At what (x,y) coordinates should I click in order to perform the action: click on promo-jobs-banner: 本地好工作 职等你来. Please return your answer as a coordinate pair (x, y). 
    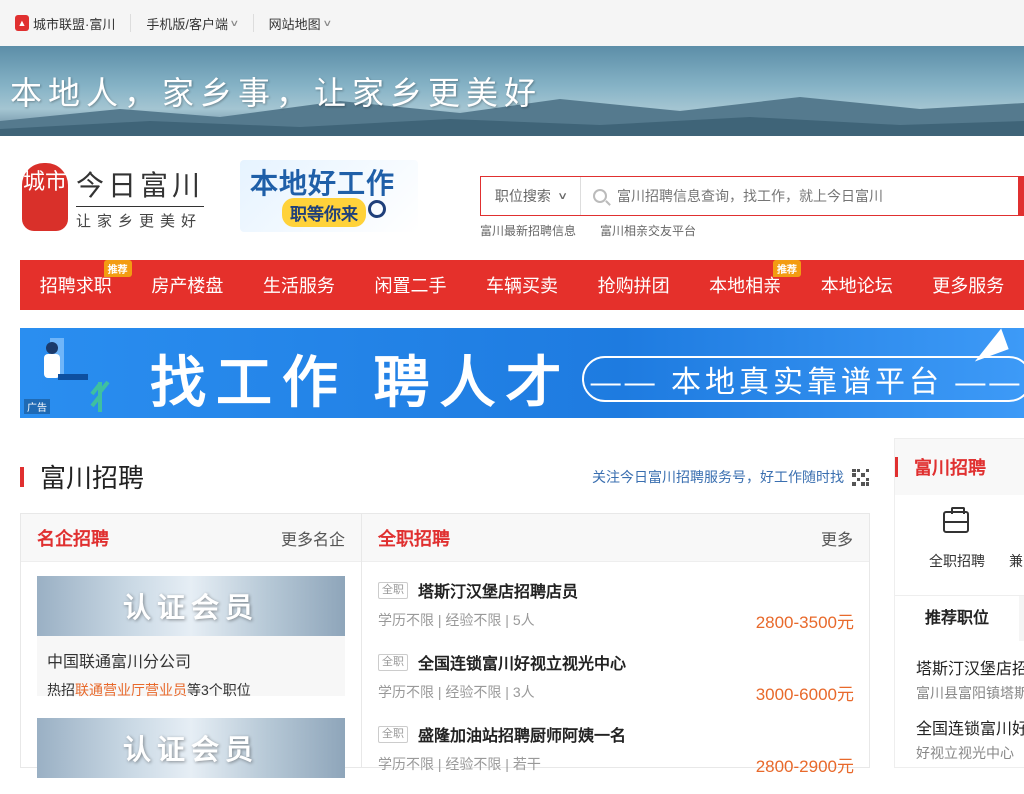
    Looking at the image, I should click on (329, 196).